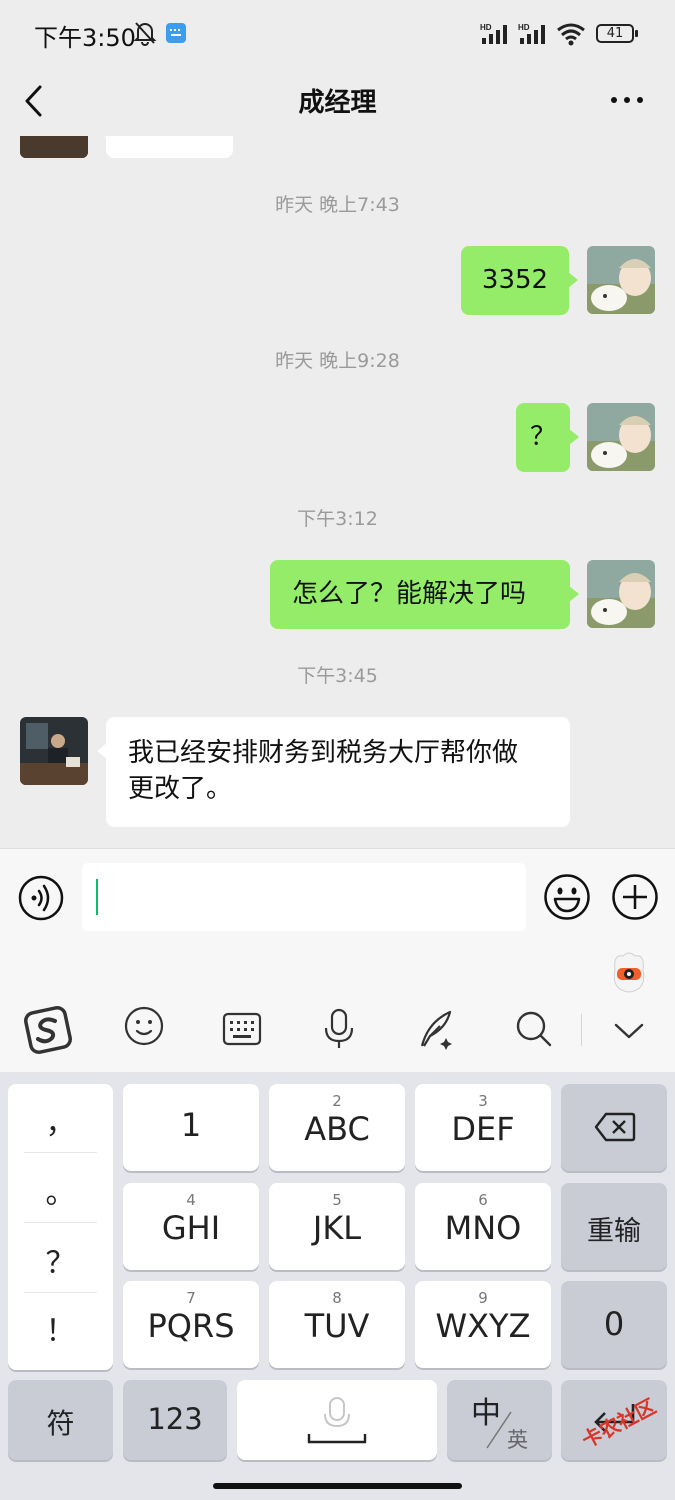 Image resolution: width=675 pixels, height=1500 pixels. I want to click on key-number: 8, so click(337, 1298).